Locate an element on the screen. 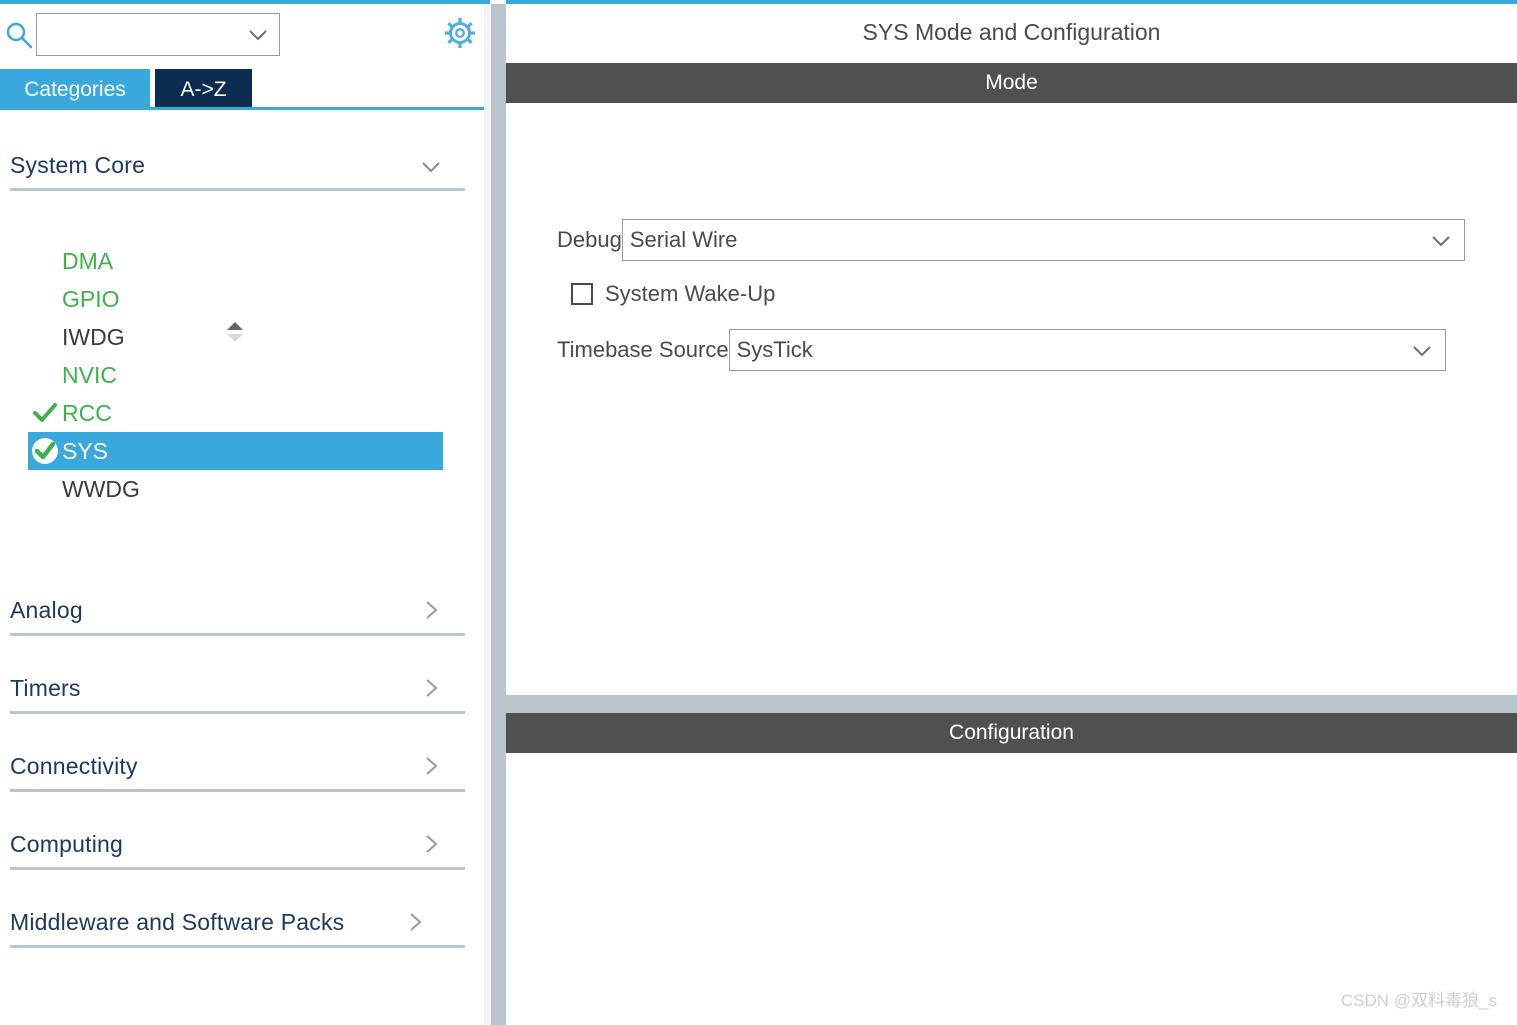 This screenshot has height=1025, width=1517. peripheral-label: IWDG is located at coordinates (93, 336).